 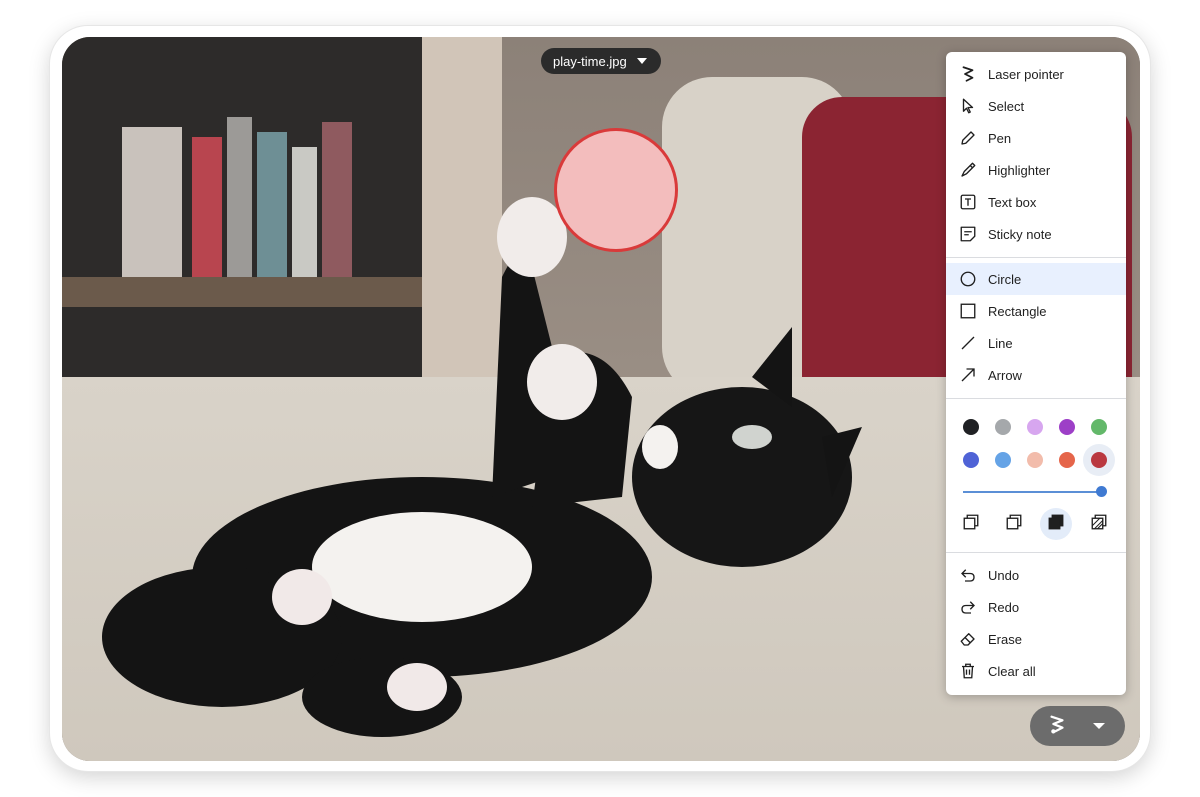 I want to click on file-name-dropdown: play-time.jpg, so click(x=601, y=61).